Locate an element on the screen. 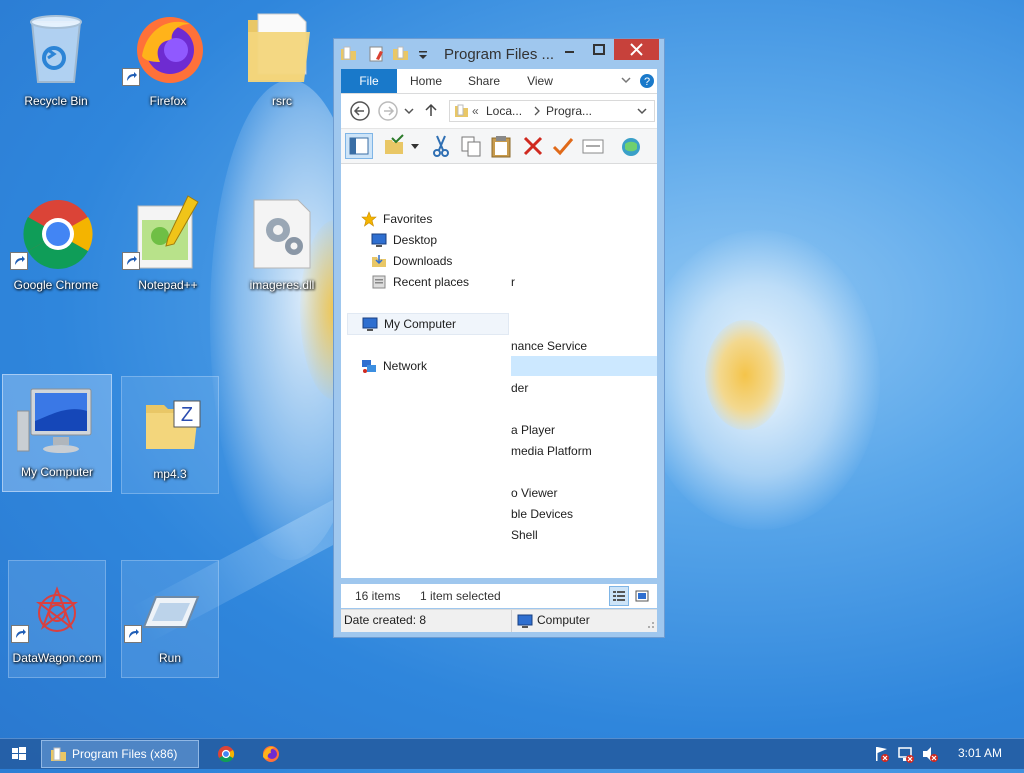  rename-check-icon is located at coordinates (563, 146).